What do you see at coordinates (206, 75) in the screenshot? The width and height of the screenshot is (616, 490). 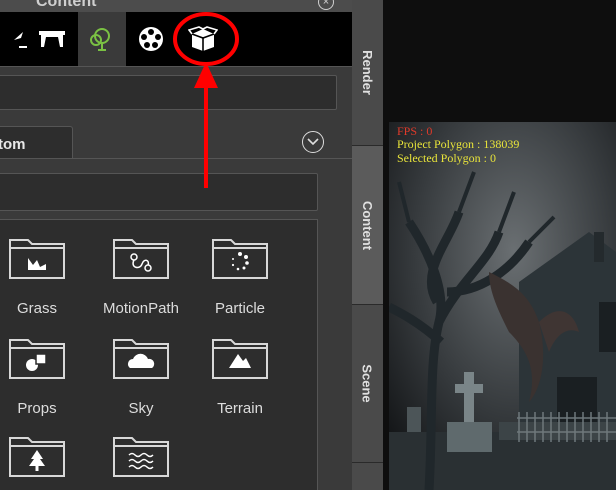 I see `arrow-head` at bounding box center [206, 75].